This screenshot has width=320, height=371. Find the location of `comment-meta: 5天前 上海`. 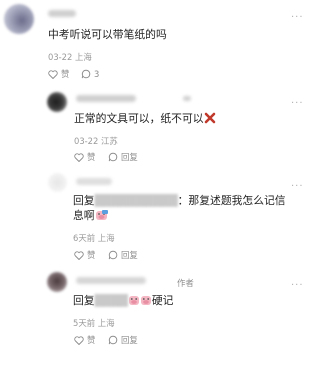

comment-meta: 5天前 上海 is located at coordinates (94, 323).